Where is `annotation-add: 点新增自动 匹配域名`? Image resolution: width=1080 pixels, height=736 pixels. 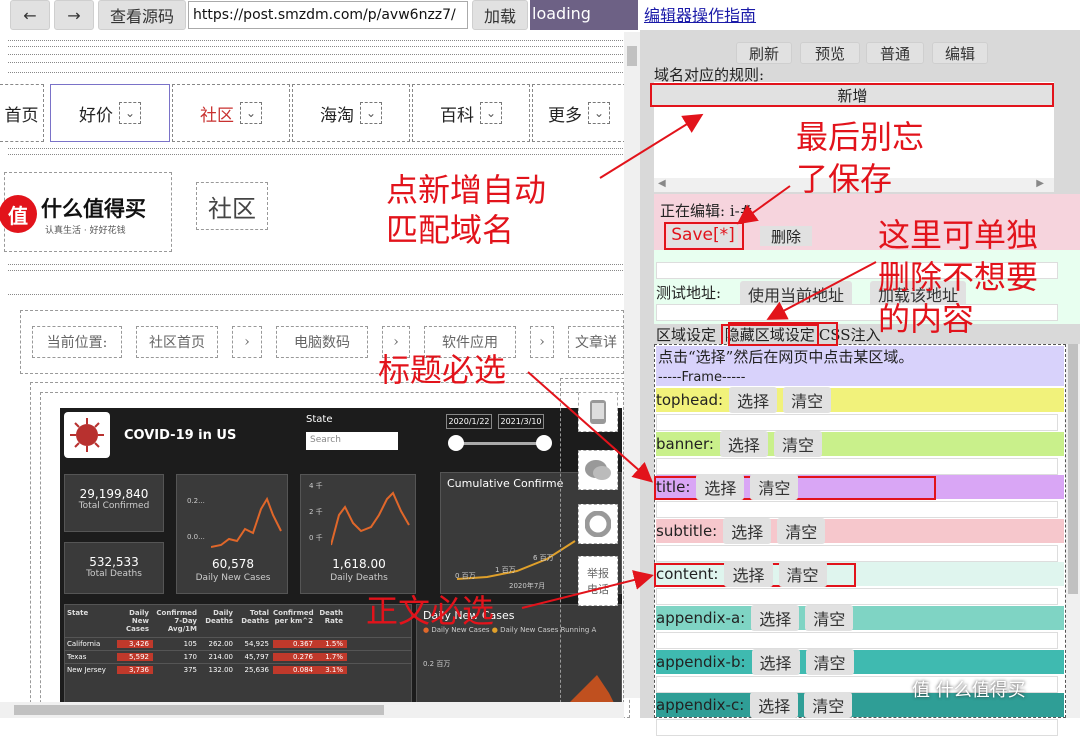
annotation-add: 点新增自动 匹配域名 is located at coordinates (466, 210).